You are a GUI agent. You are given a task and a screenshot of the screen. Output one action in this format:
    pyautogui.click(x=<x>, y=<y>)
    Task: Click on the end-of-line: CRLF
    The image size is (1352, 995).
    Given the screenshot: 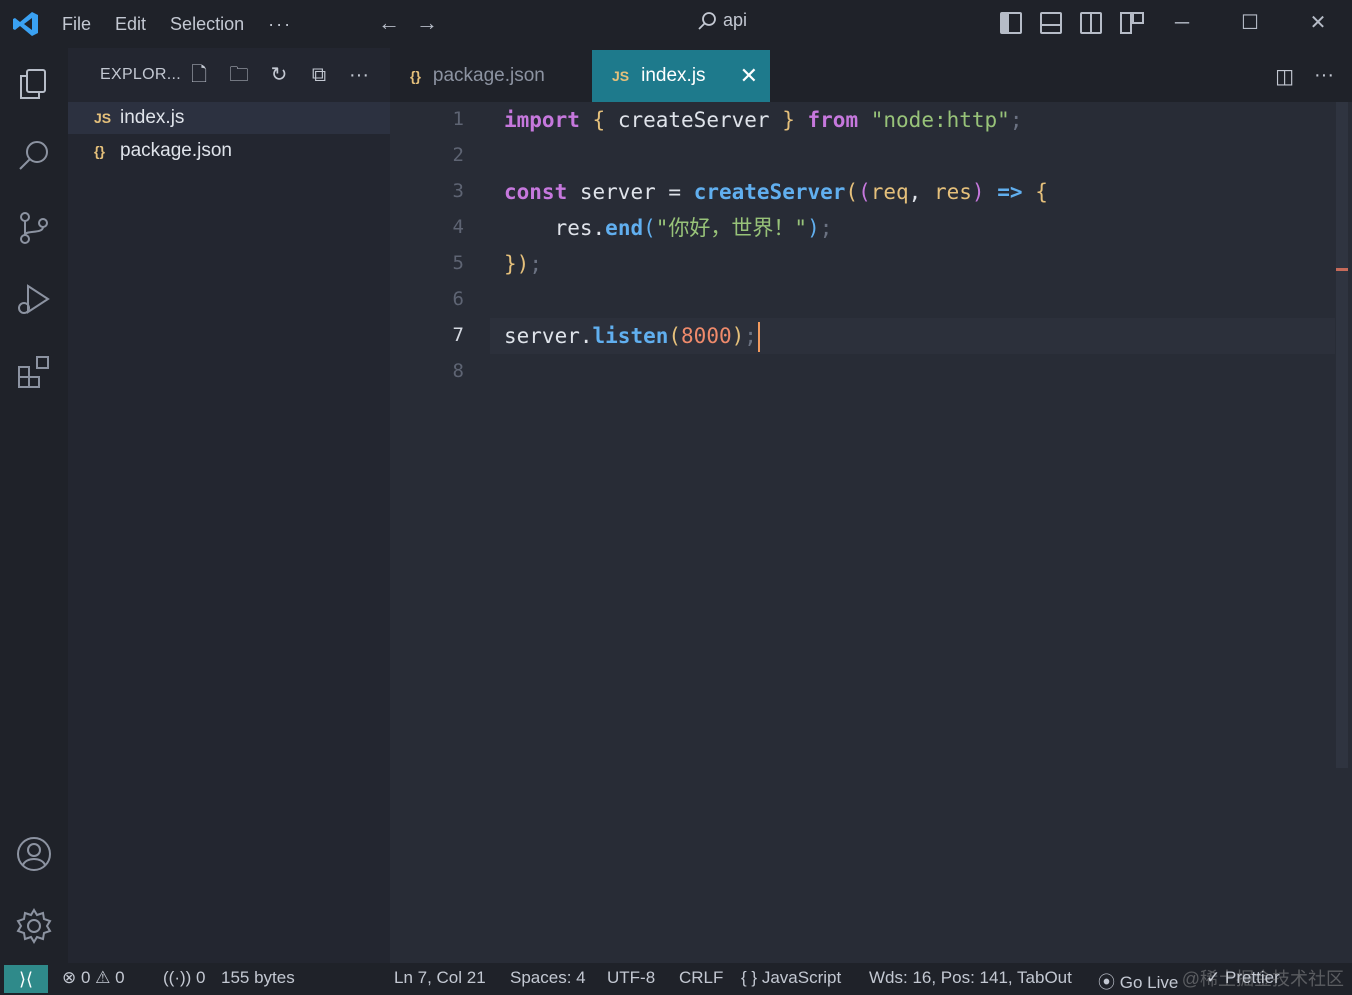 What is the action you would take?
    pyautogui.click(x=701, y=978)
    